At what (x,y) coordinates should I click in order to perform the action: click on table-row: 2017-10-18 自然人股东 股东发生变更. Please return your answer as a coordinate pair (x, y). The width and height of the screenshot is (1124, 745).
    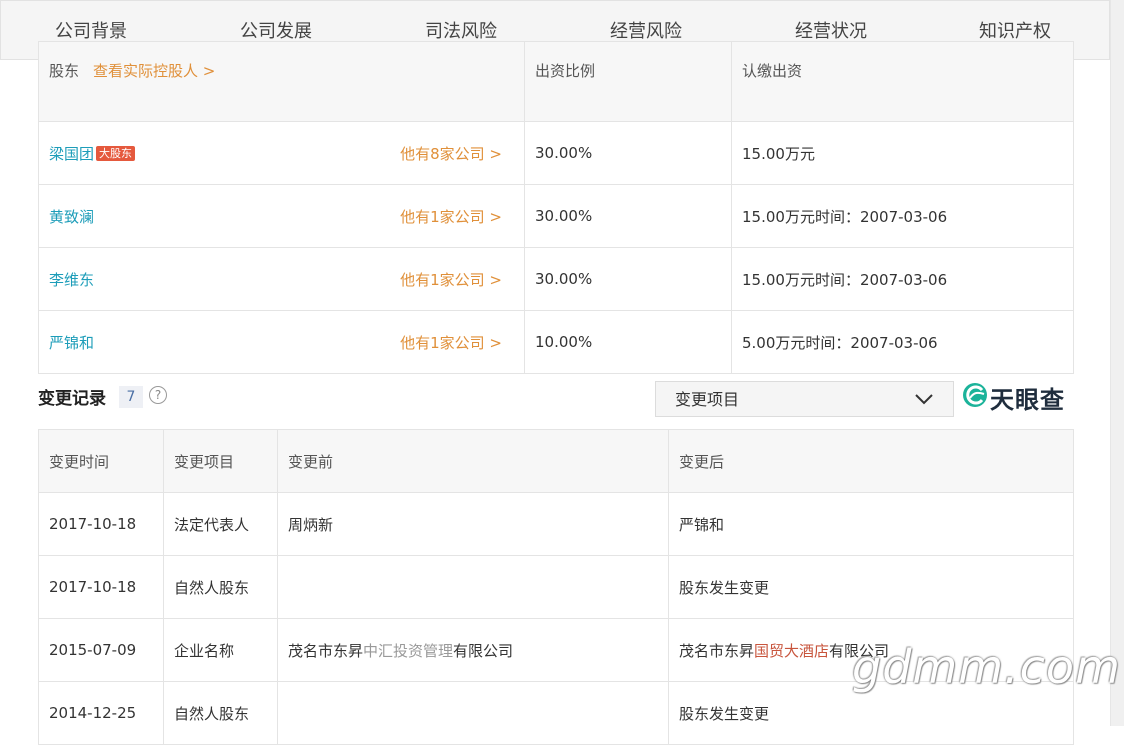
    Looking at the image, I should click on (556, 587).